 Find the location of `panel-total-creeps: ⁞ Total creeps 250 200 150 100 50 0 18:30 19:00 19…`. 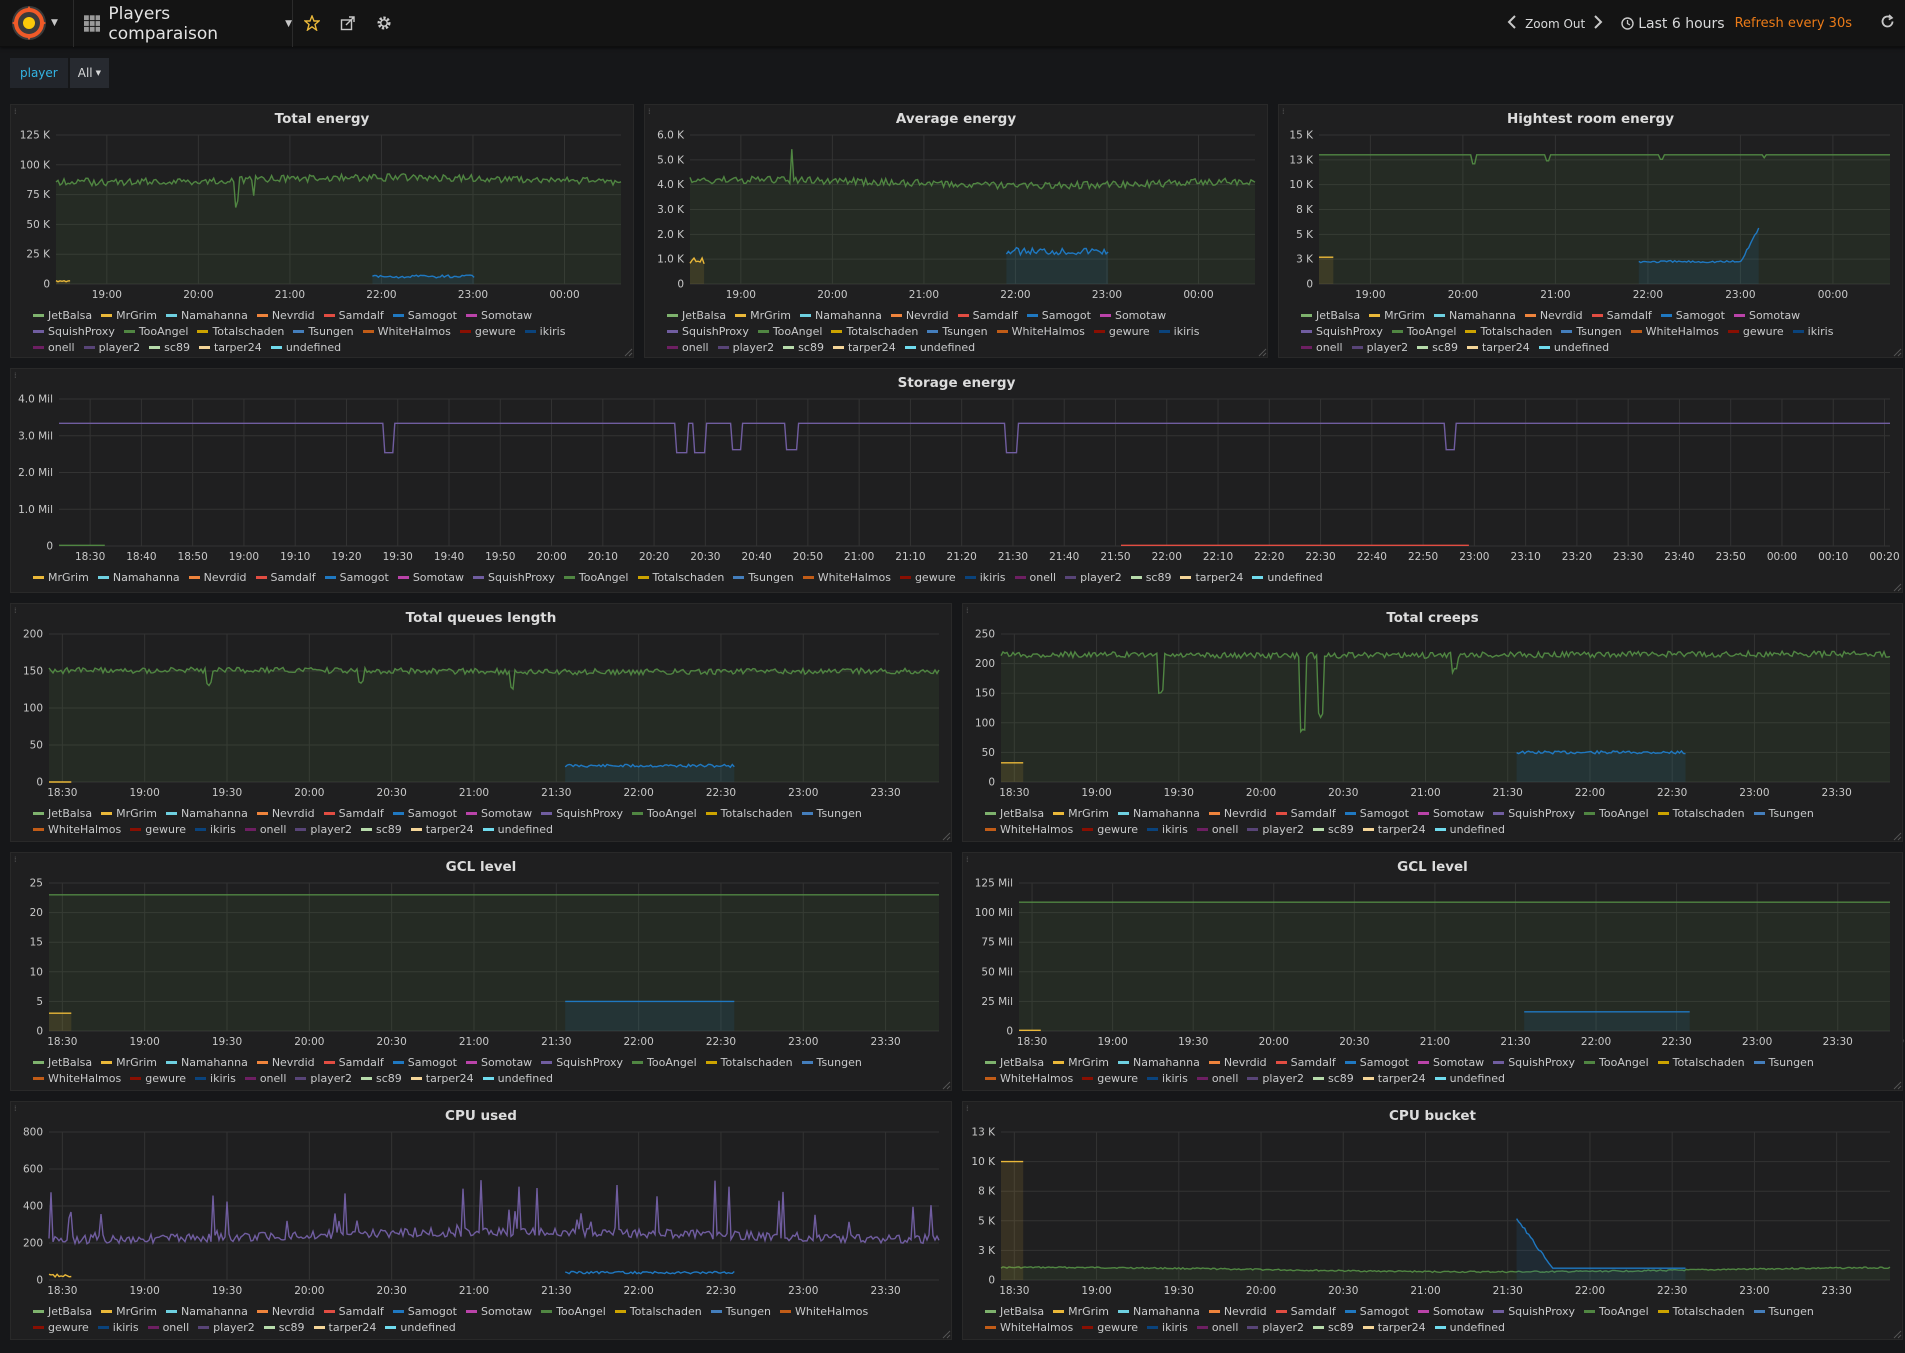

panel-total-creeps: ⁞ Total creeps 250 200 150 100 50 0 18:30 19:00 19… is located at coordinates (1433, 722).